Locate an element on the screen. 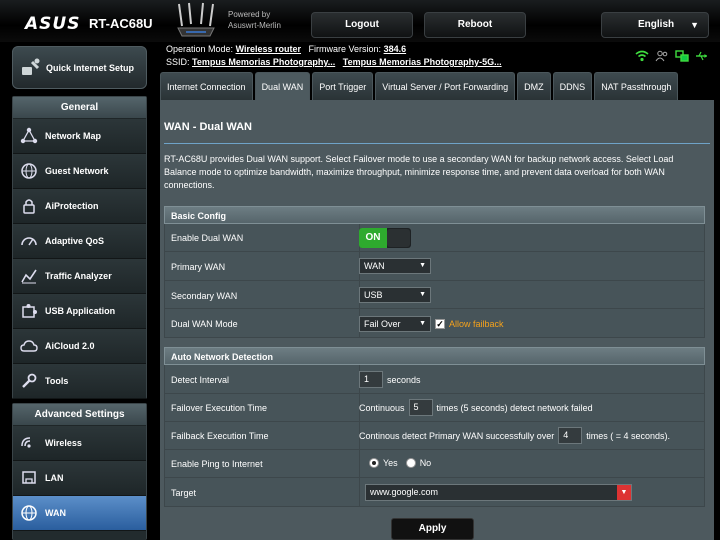  primary-wan-select: WAN ▼ is located at coordinates (395, 266).